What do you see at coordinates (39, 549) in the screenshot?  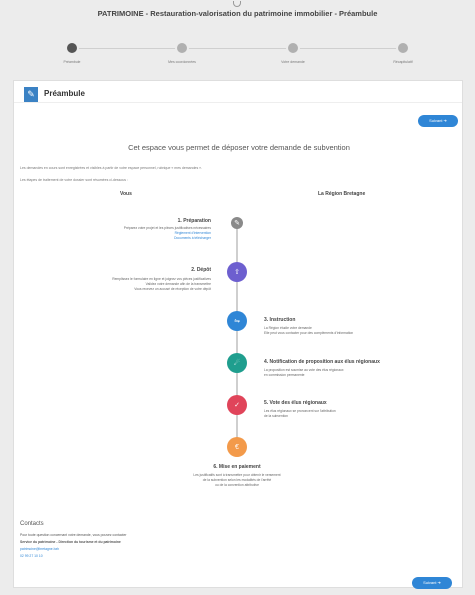 I see `contacts-email-link: patrimoine@bretagne.bzh` at bounding box center [39, 549].